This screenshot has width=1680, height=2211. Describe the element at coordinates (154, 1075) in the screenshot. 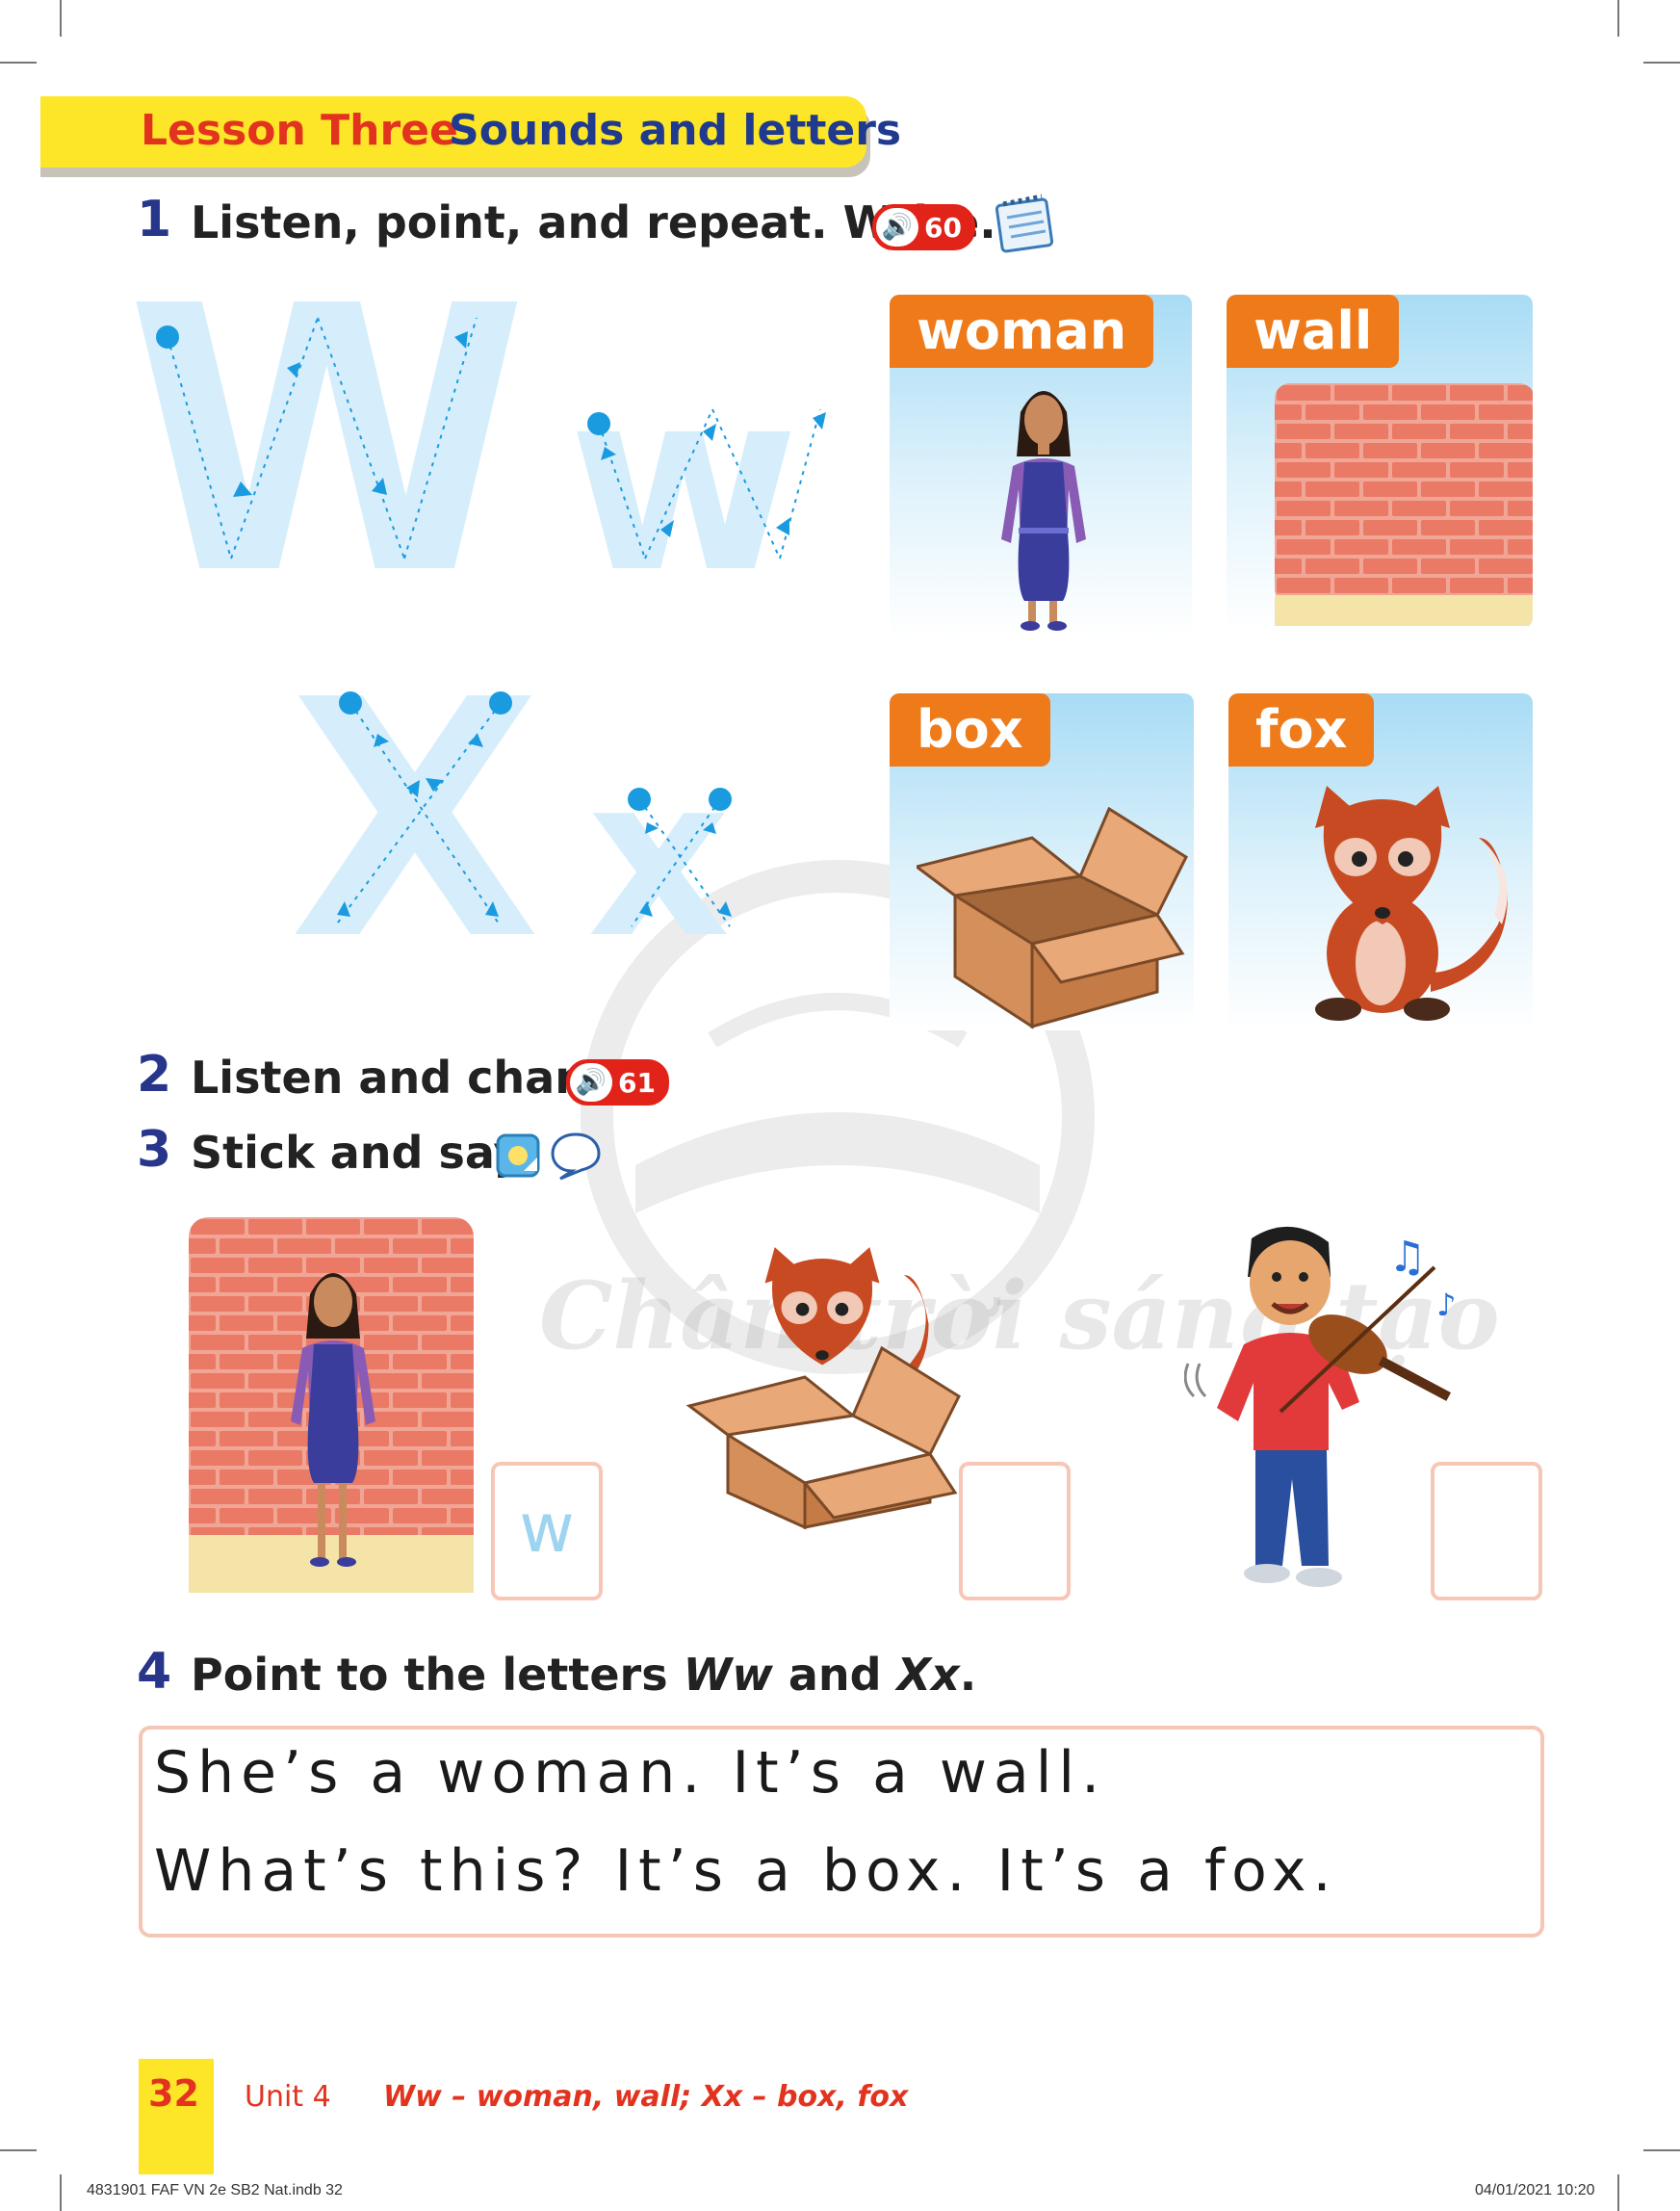

I see `activity-2-number: 2` at that location.